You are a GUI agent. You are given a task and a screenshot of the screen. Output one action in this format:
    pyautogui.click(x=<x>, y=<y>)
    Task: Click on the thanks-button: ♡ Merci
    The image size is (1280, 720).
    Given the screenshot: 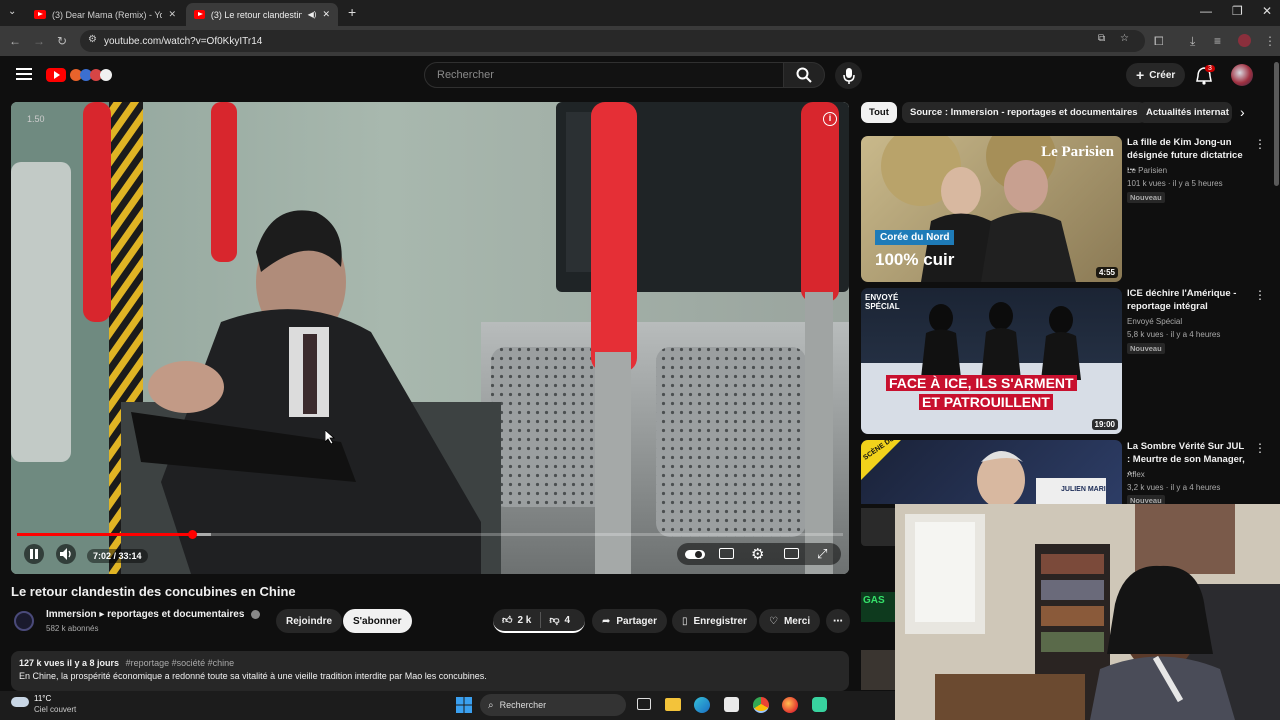 What is the action you would take?
    pyautogui.click(x=790, y=621)
    